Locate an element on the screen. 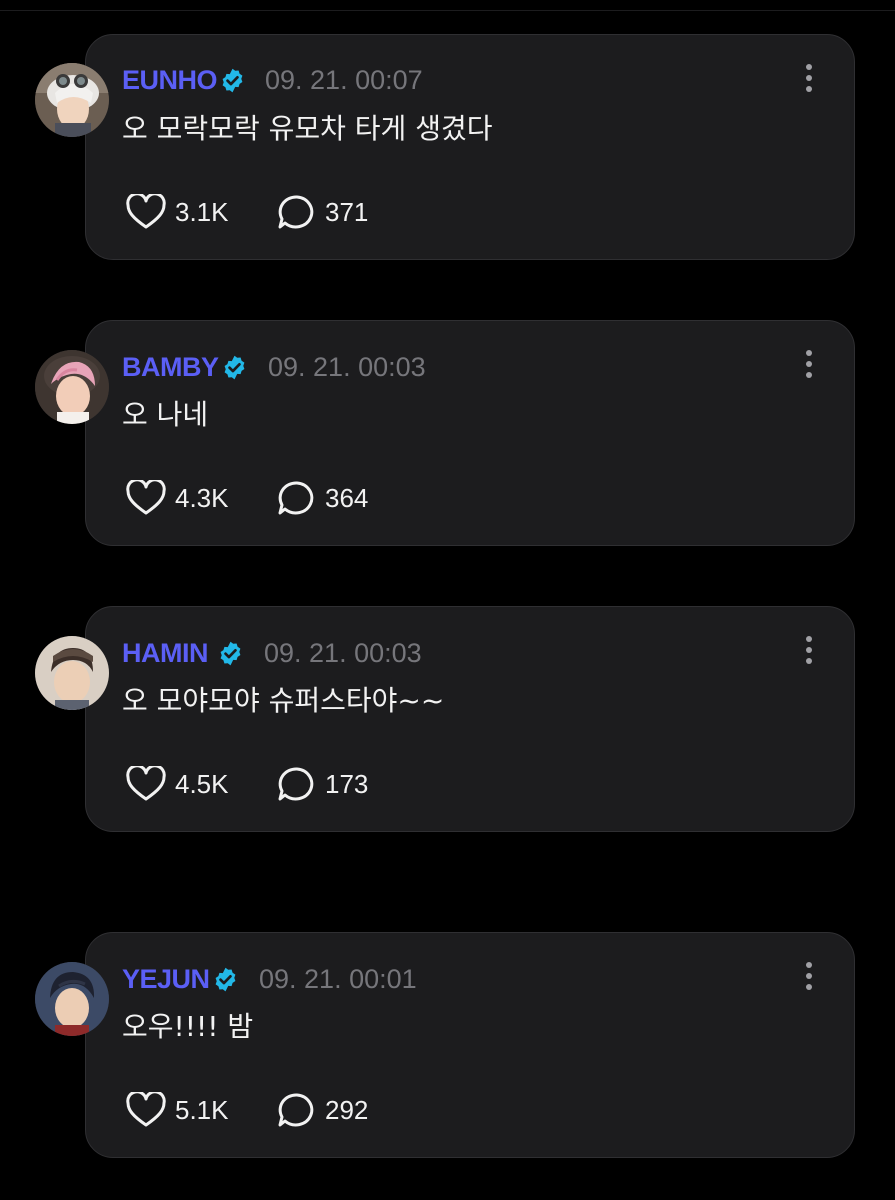 The height and width of the screenshot is (1200, 895). like-button: 4.3K is located at coordinates (177, 497).